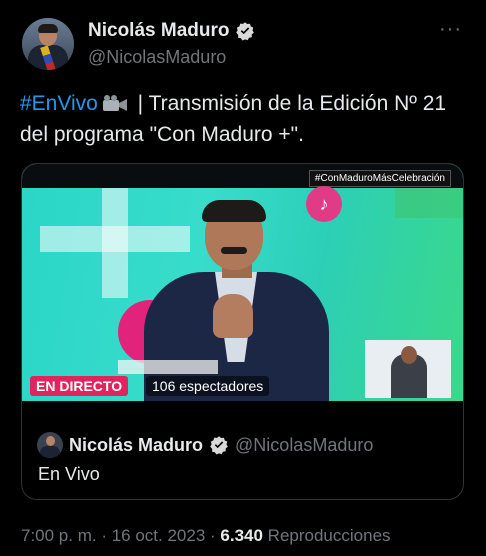  Describe the element at coordinates (79, 386) in the screenshot. I see `live-badge: EN DIRECTO` at that location.